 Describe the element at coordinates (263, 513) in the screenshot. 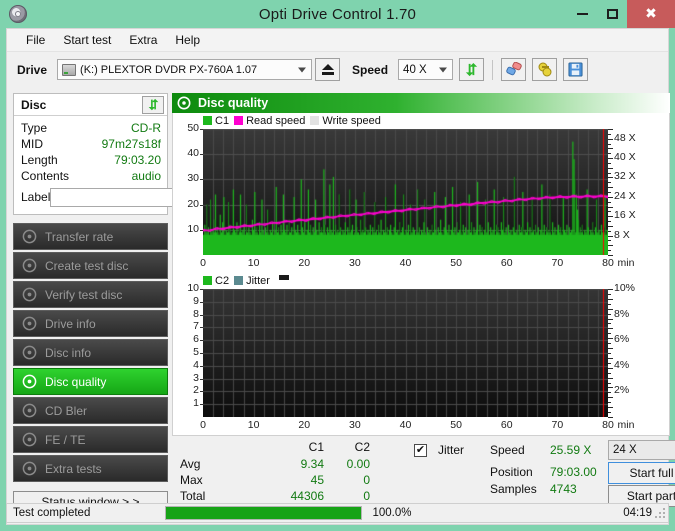

I see `progress-bar` at that location.